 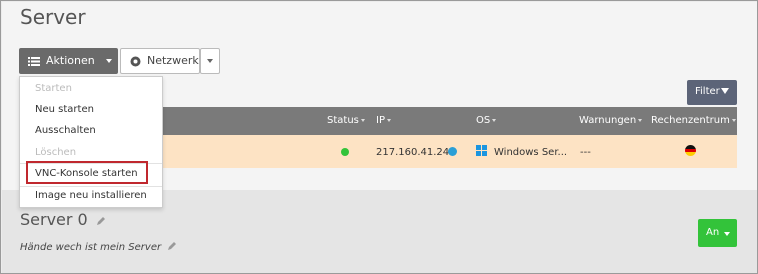 What do you see at coordinates (345, 152) in the screenshot?
I see `status-online-icon` at bounding box center [345, 152].